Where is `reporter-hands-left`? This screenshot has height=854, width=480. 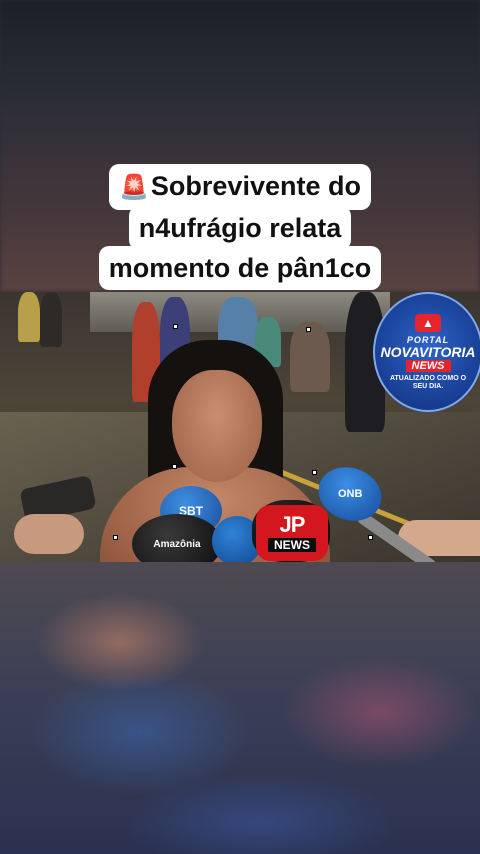 reporter-hands-left is located at coordinates (55, 518).